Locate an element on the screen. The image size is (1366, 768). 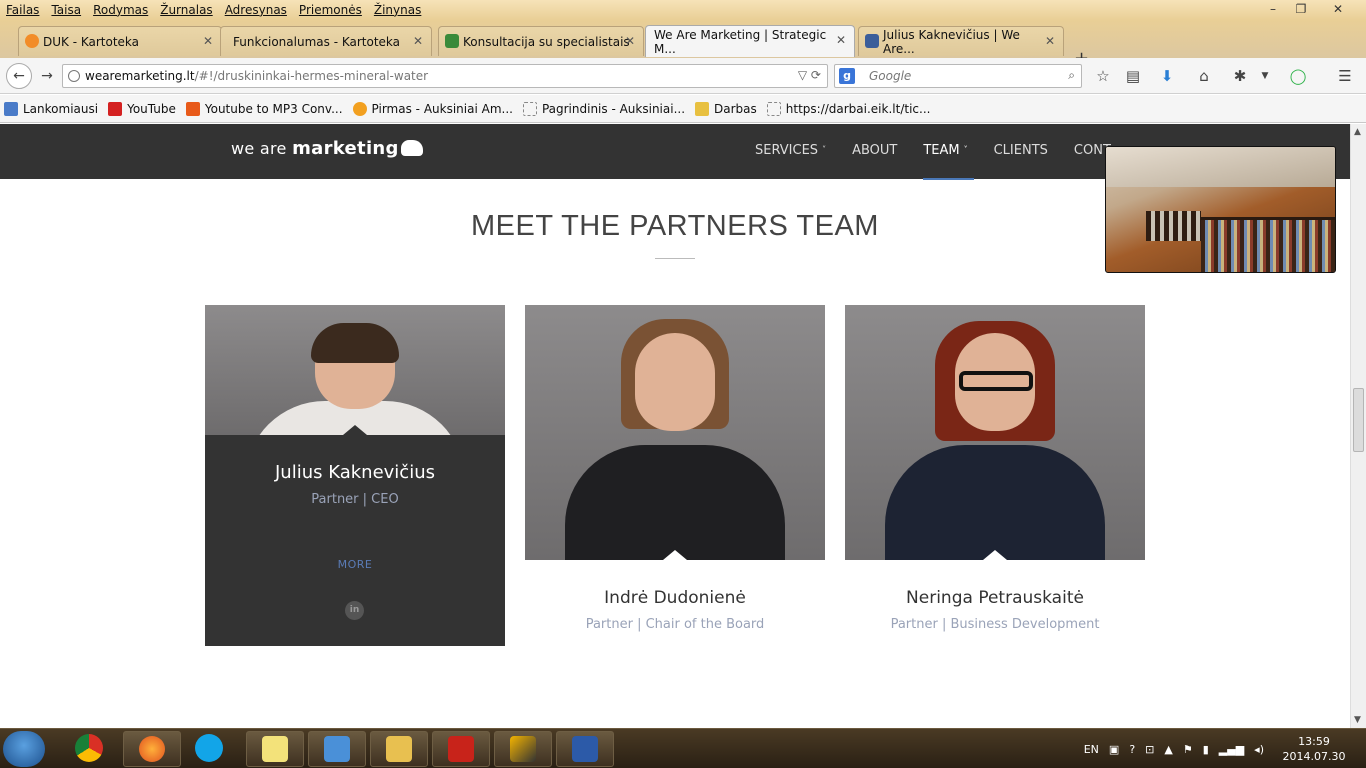
more-link: MORE is located at coordinates (355, 564).